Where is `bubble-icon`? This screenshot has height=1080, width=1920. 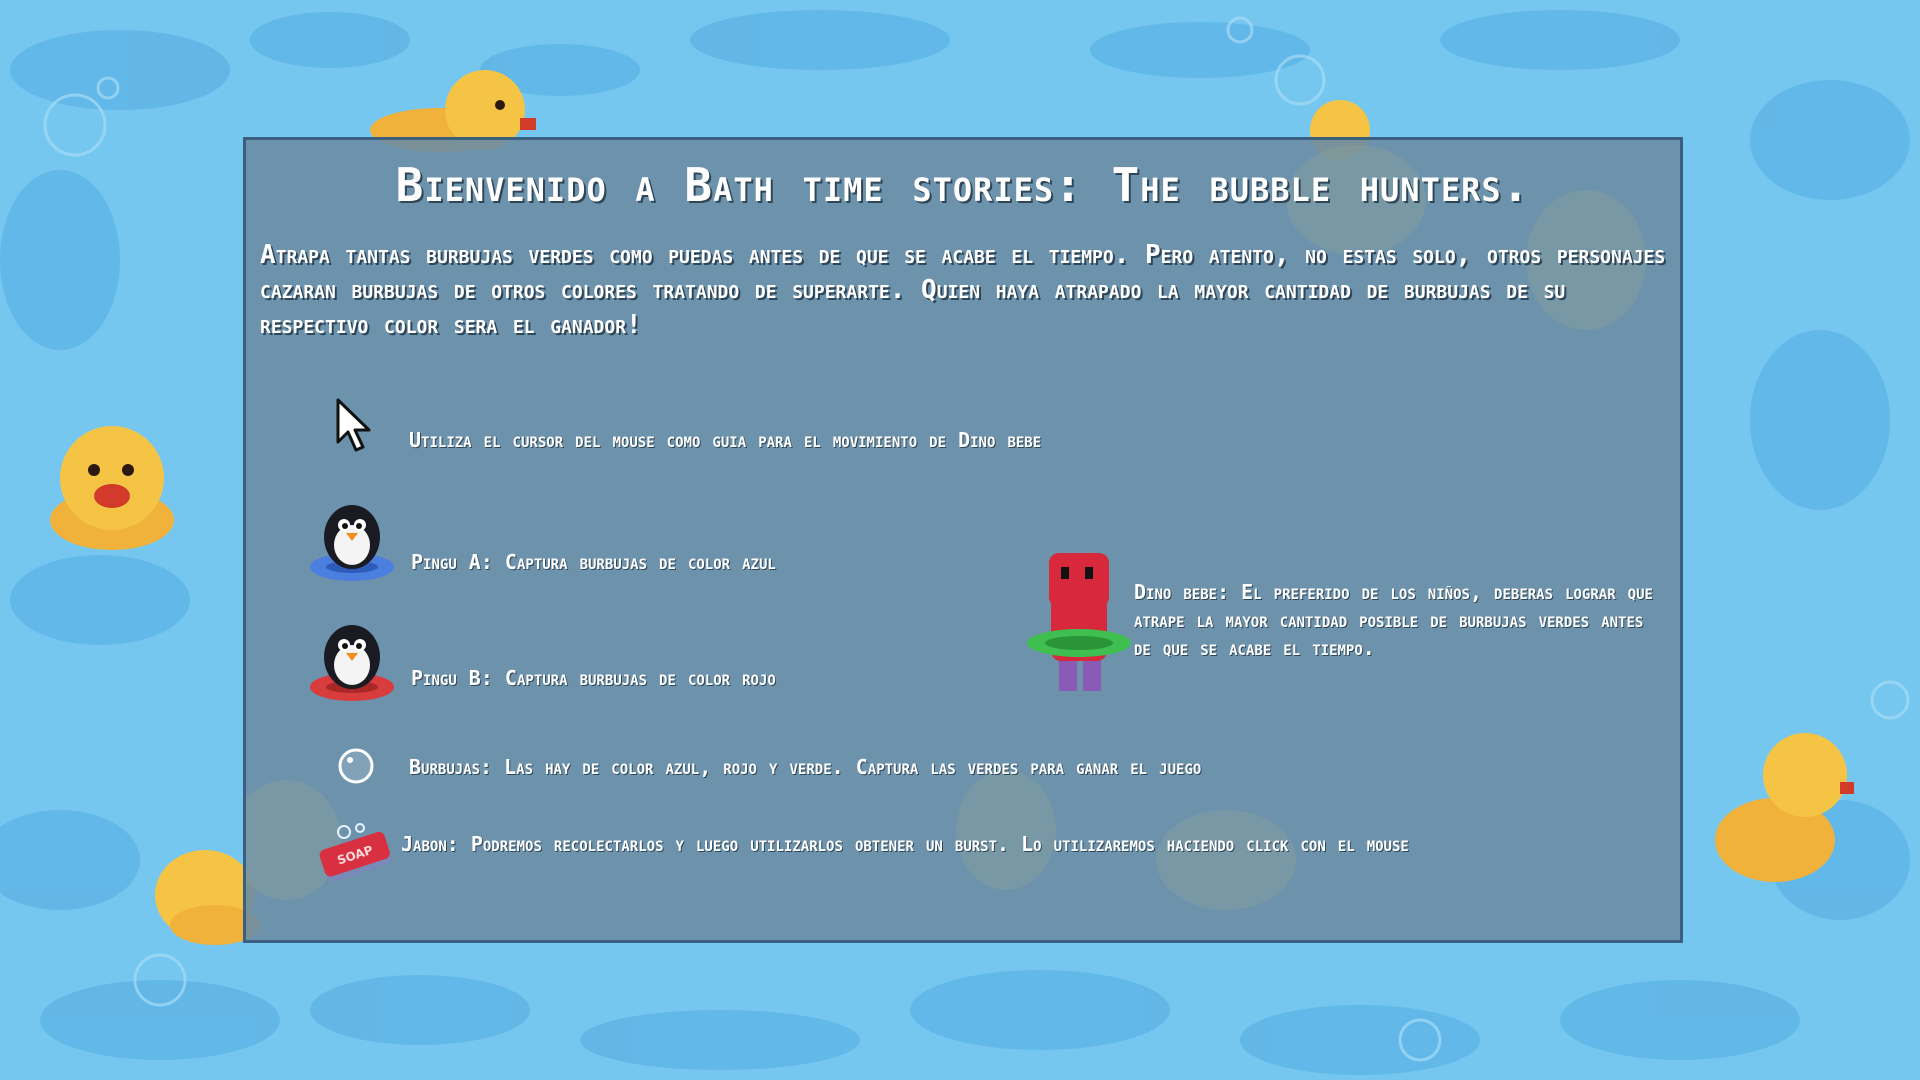 bubble-icon is located at coordinates (356, 766).